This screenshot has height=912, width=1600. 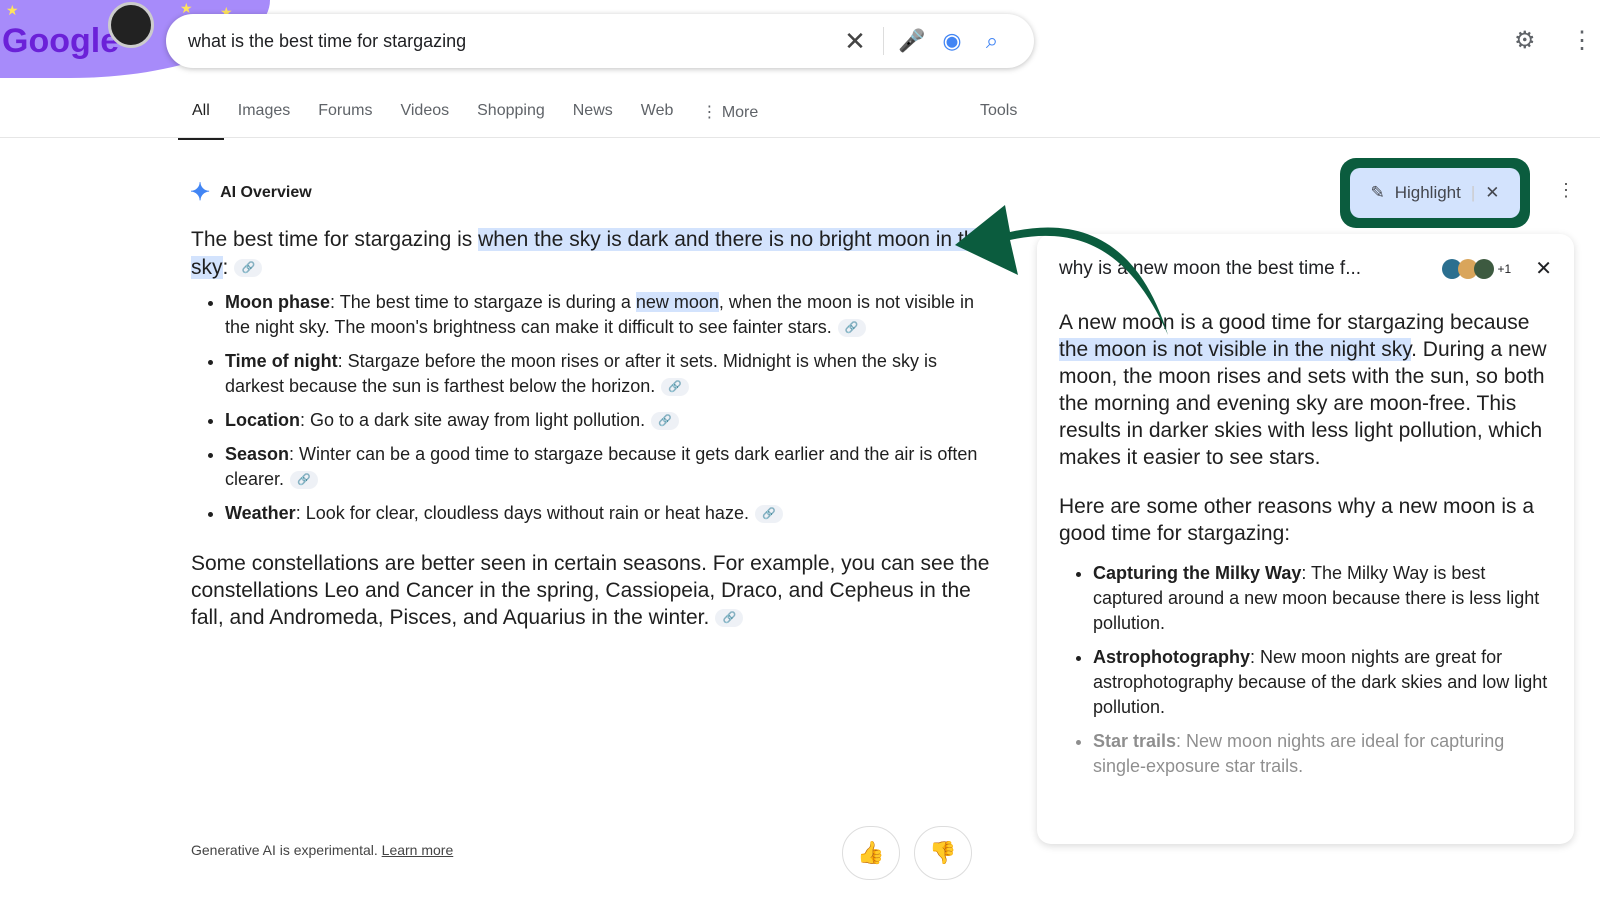 I want to click on tab-all: All, so click(x=201, y=120).